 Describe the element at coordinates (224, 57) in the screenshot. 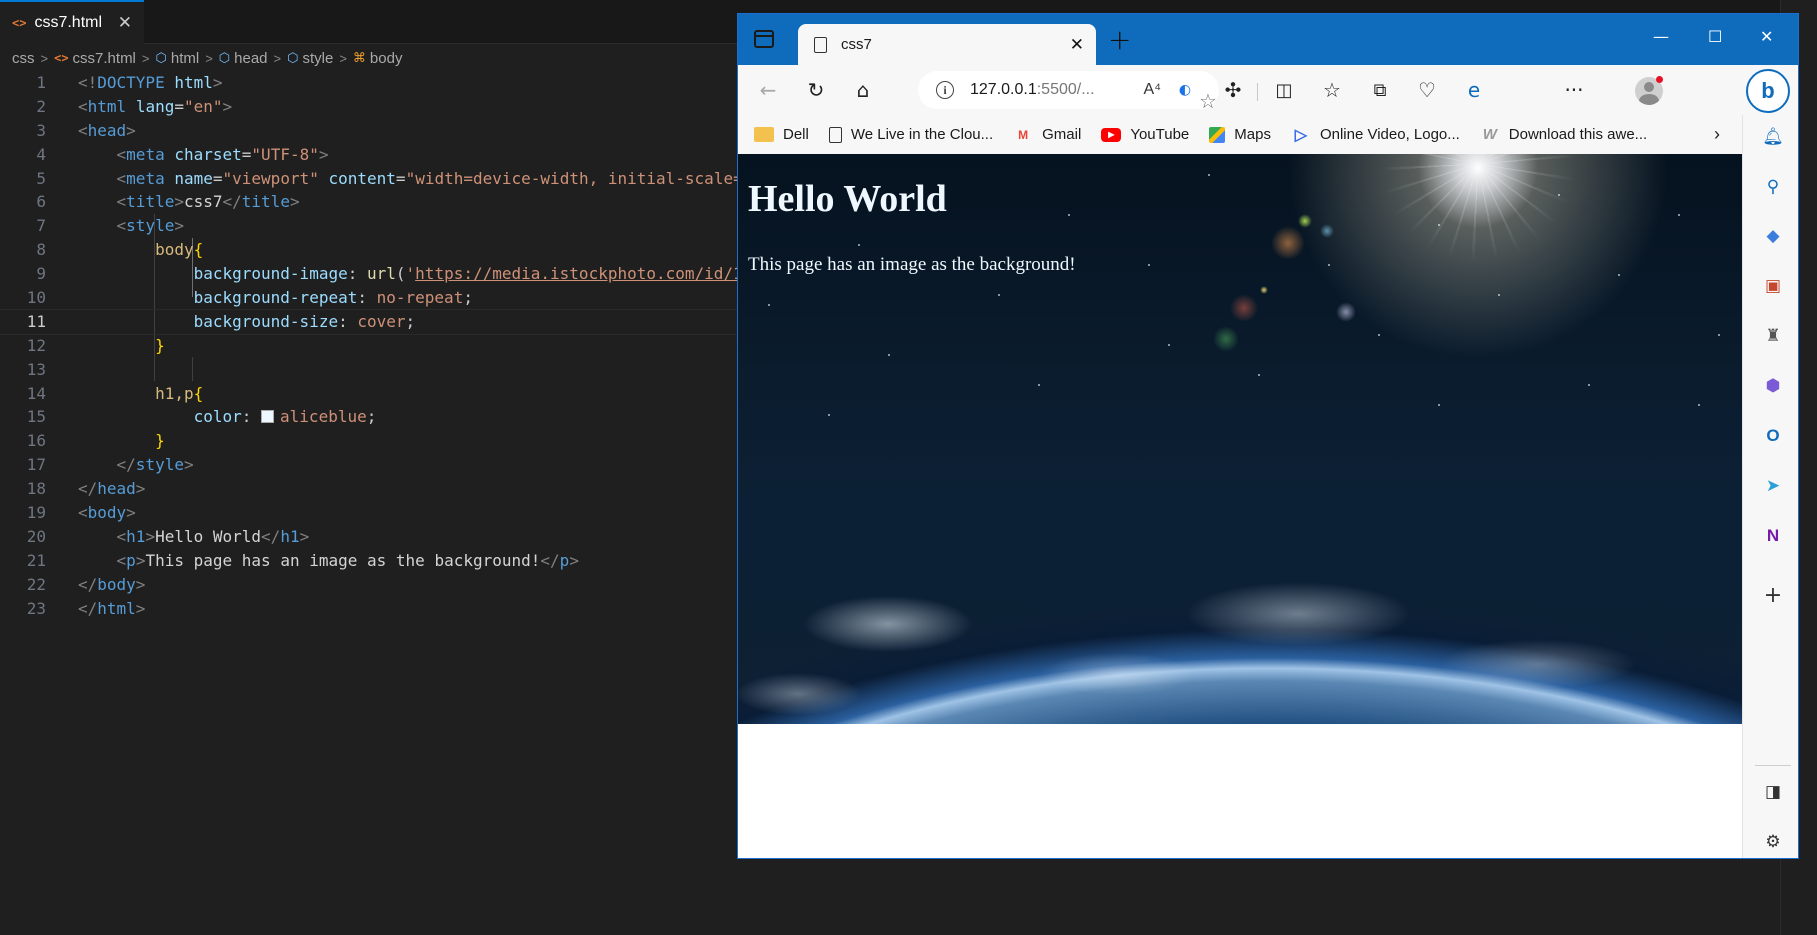

I see `element-cube-icon: ⬡` at that location.